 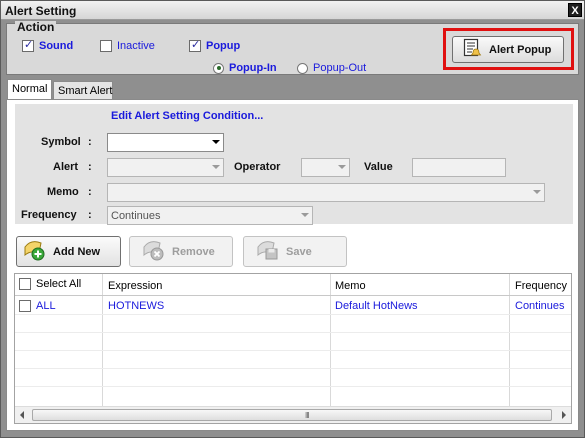 I want to click on symbol-colon: :, so click(x=90, y=142).